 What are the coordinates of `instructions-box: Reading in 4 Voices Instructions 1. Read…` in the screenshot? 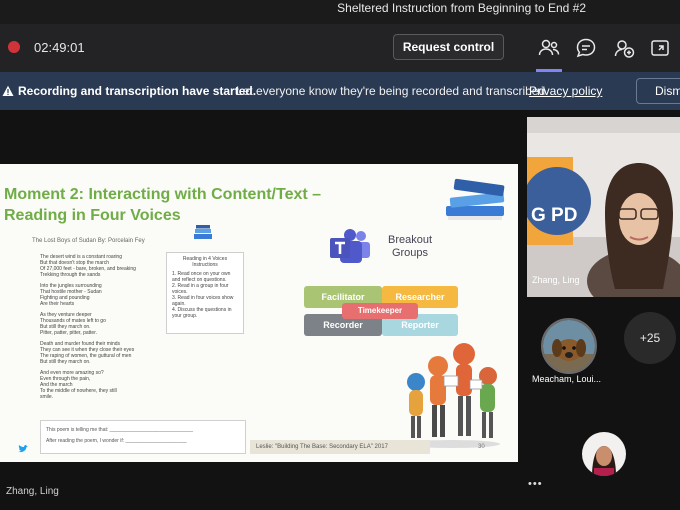 It's located at (205, 293).